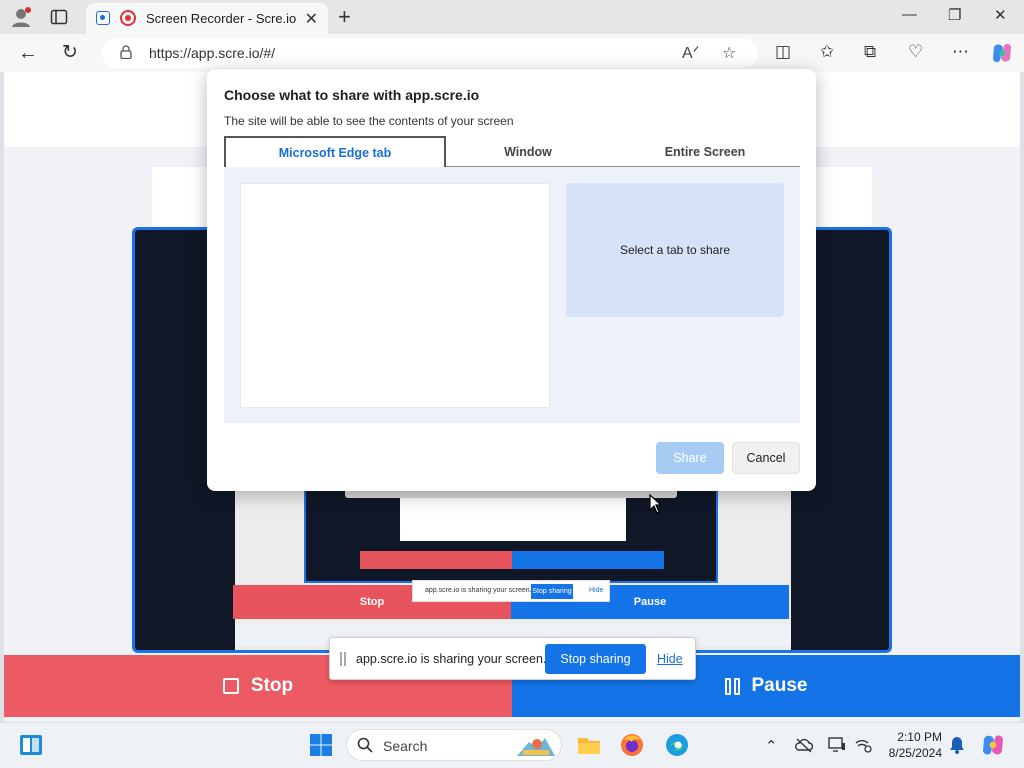  I want to click on preview-nested-pause, so click(588, 560).